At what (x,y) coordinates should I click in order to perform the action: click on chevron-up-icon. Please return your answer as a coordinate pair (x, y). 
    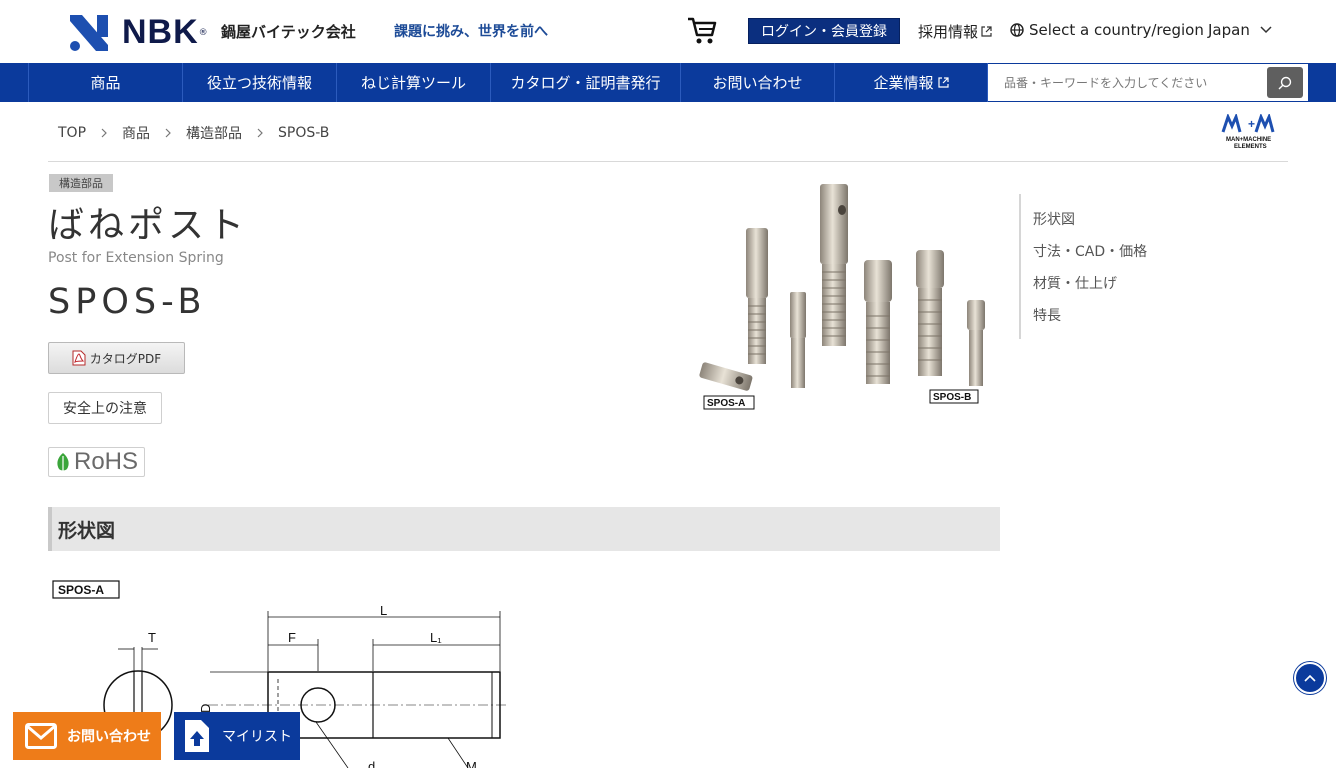
    Looking at the image, I should click on (1310, 678).